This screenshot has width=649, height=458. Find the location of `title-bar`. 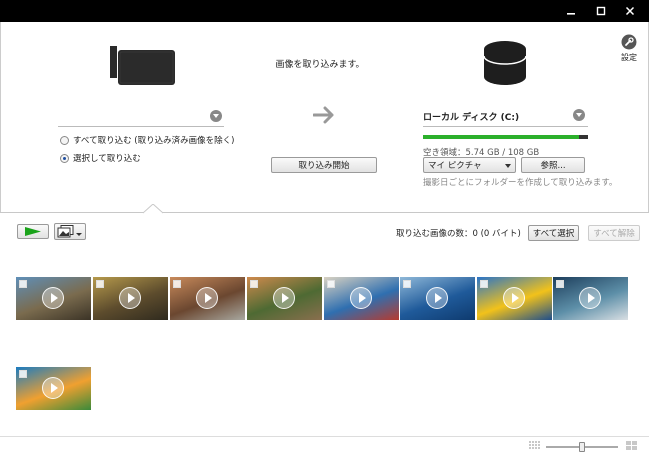

title-bar is located at coordinates (324, 11).